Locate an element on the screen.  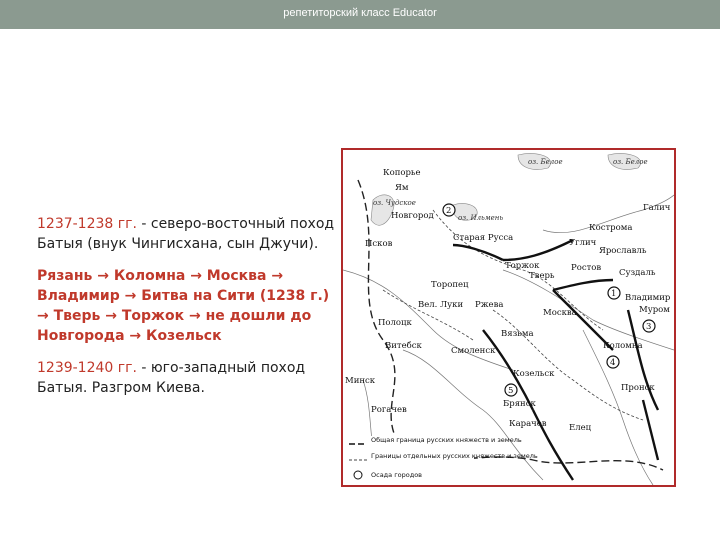
city-bryansk: Брянск is located at coordinates (519, 404).